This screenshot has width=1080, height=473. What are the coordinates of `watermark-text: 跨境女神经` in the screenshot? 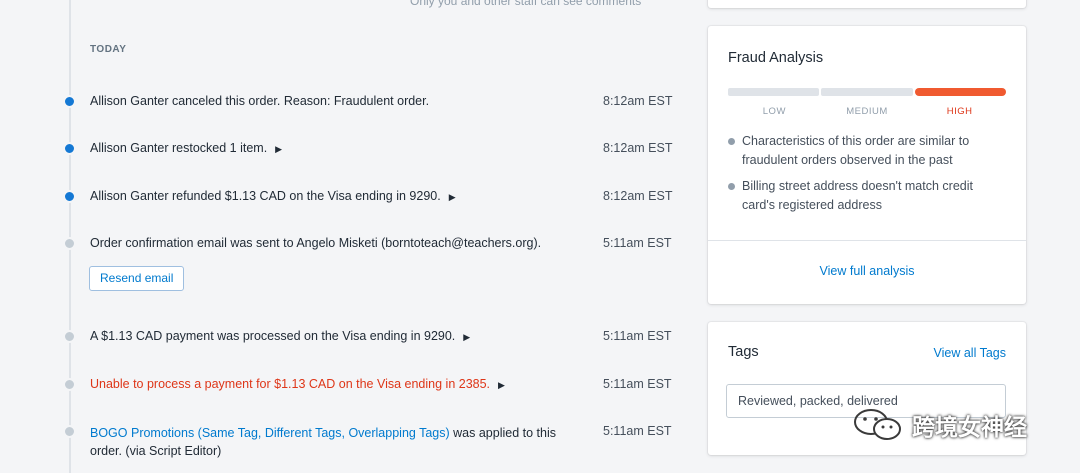 It's located at (969, 428).